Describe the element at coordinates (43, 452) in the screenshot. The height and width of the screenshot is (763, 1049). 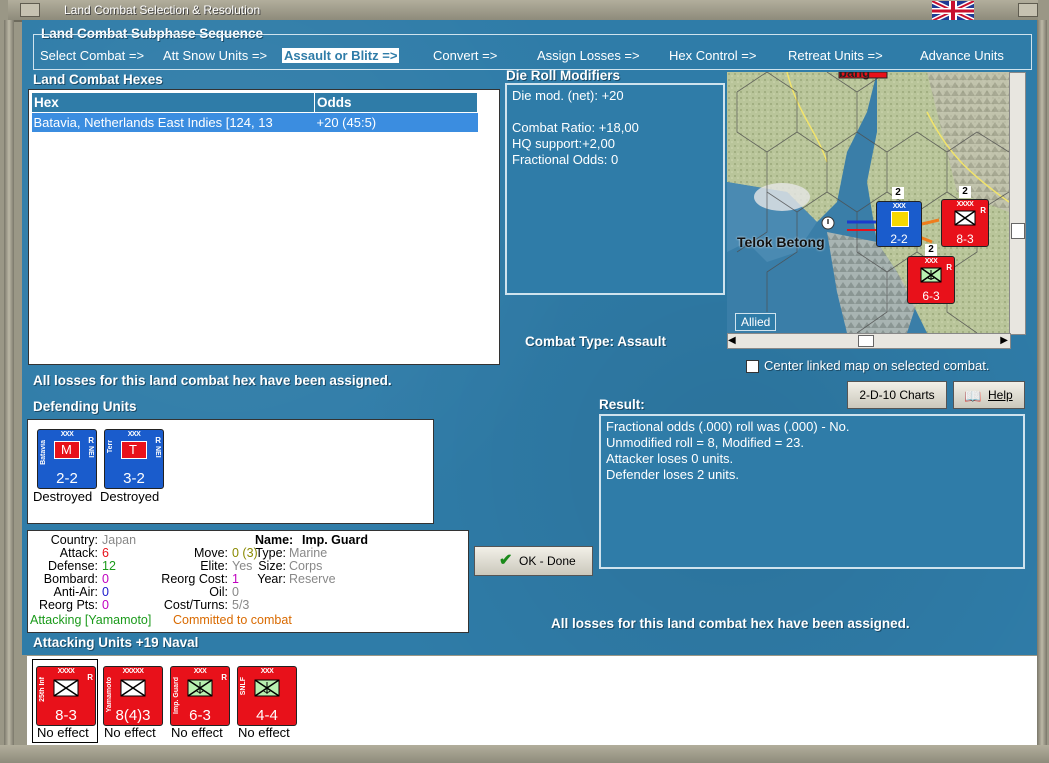
I see `unit-name: Batavia` at that location.